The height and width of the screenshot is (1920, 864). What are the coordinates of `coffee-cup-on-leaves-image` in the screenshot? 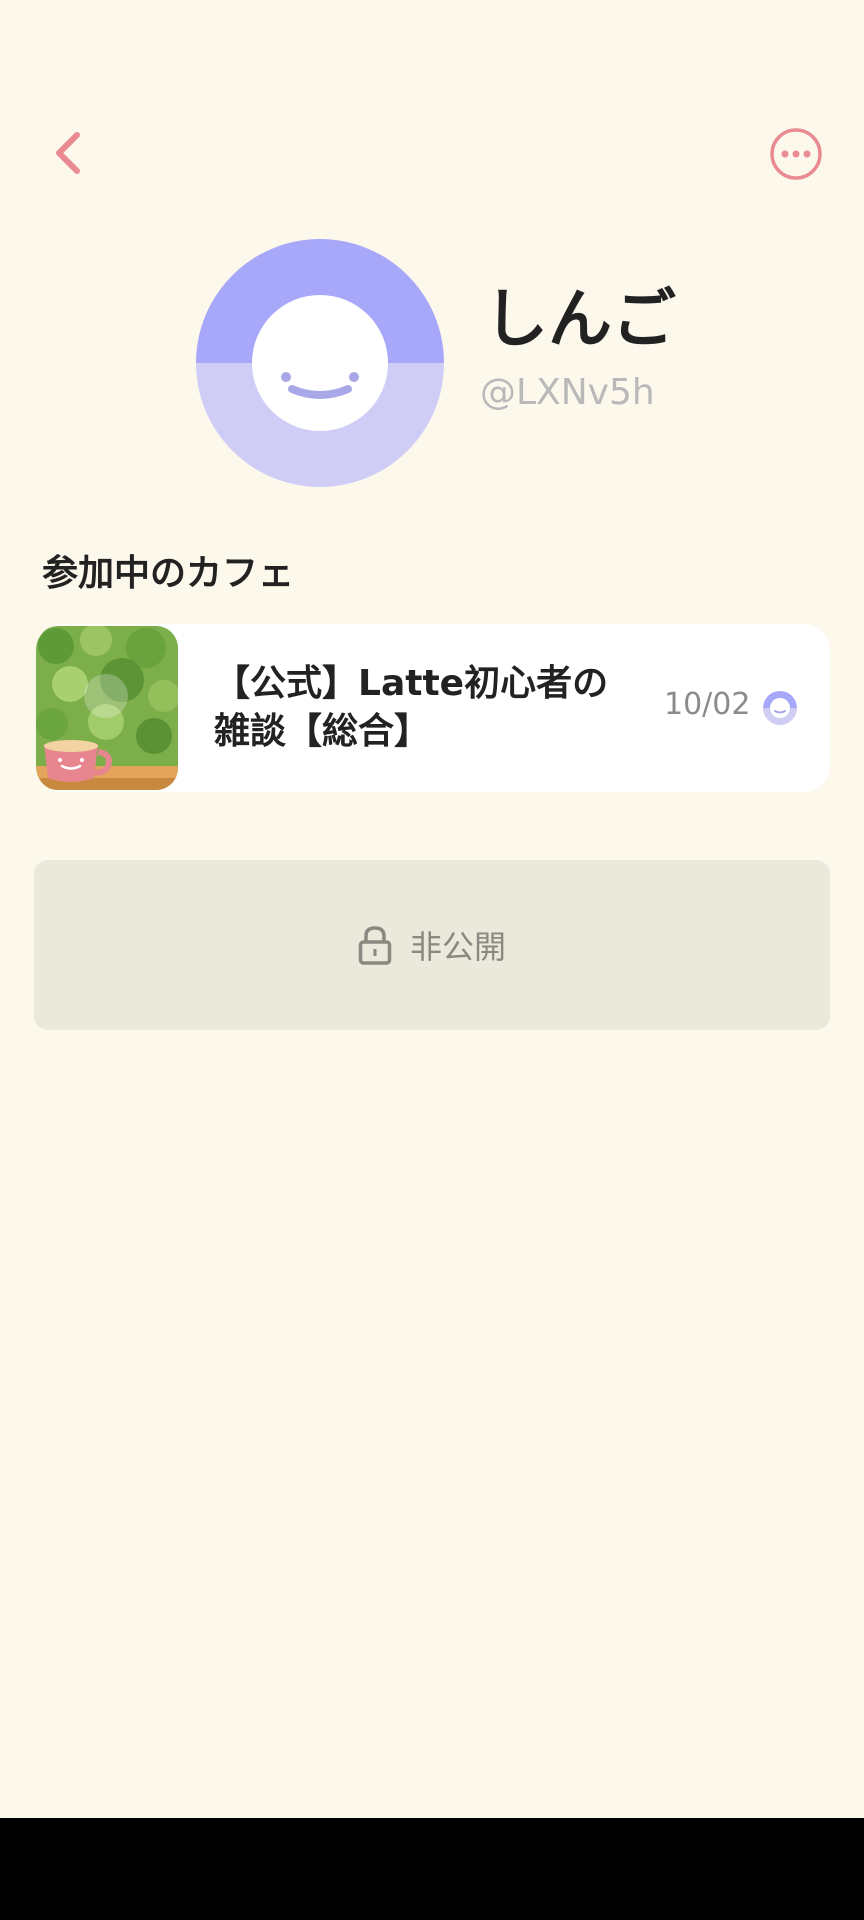 It's located at (107, 708).